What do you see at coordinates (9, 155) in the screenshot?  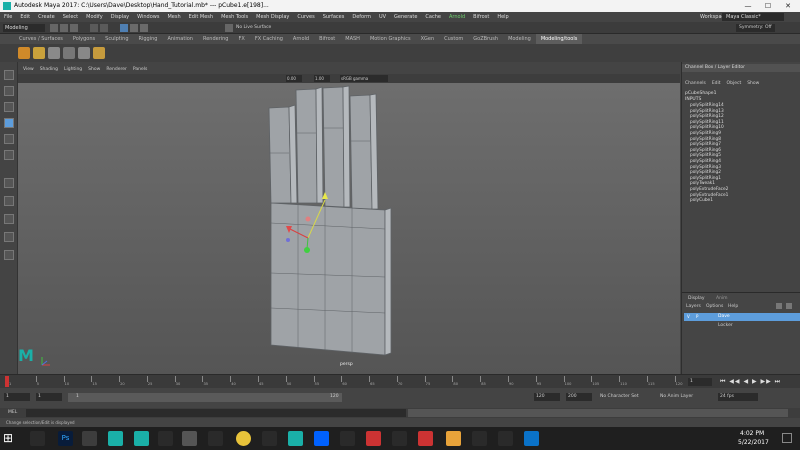 I see `scale-tool-icon` at bounding box center [9, 155].